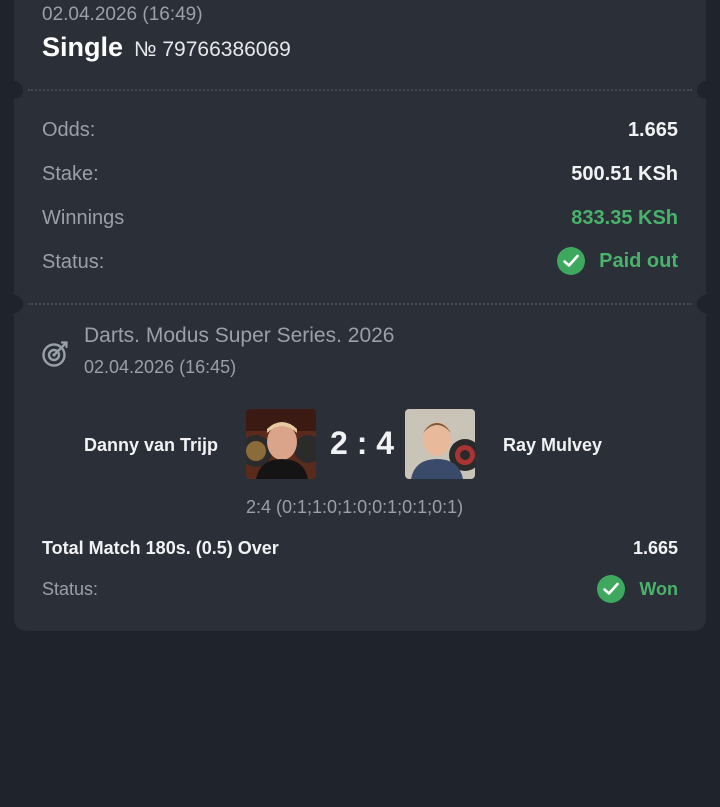 The image size is (720, 807). I want to click on event-status-badge: Won, so click(637, 589).